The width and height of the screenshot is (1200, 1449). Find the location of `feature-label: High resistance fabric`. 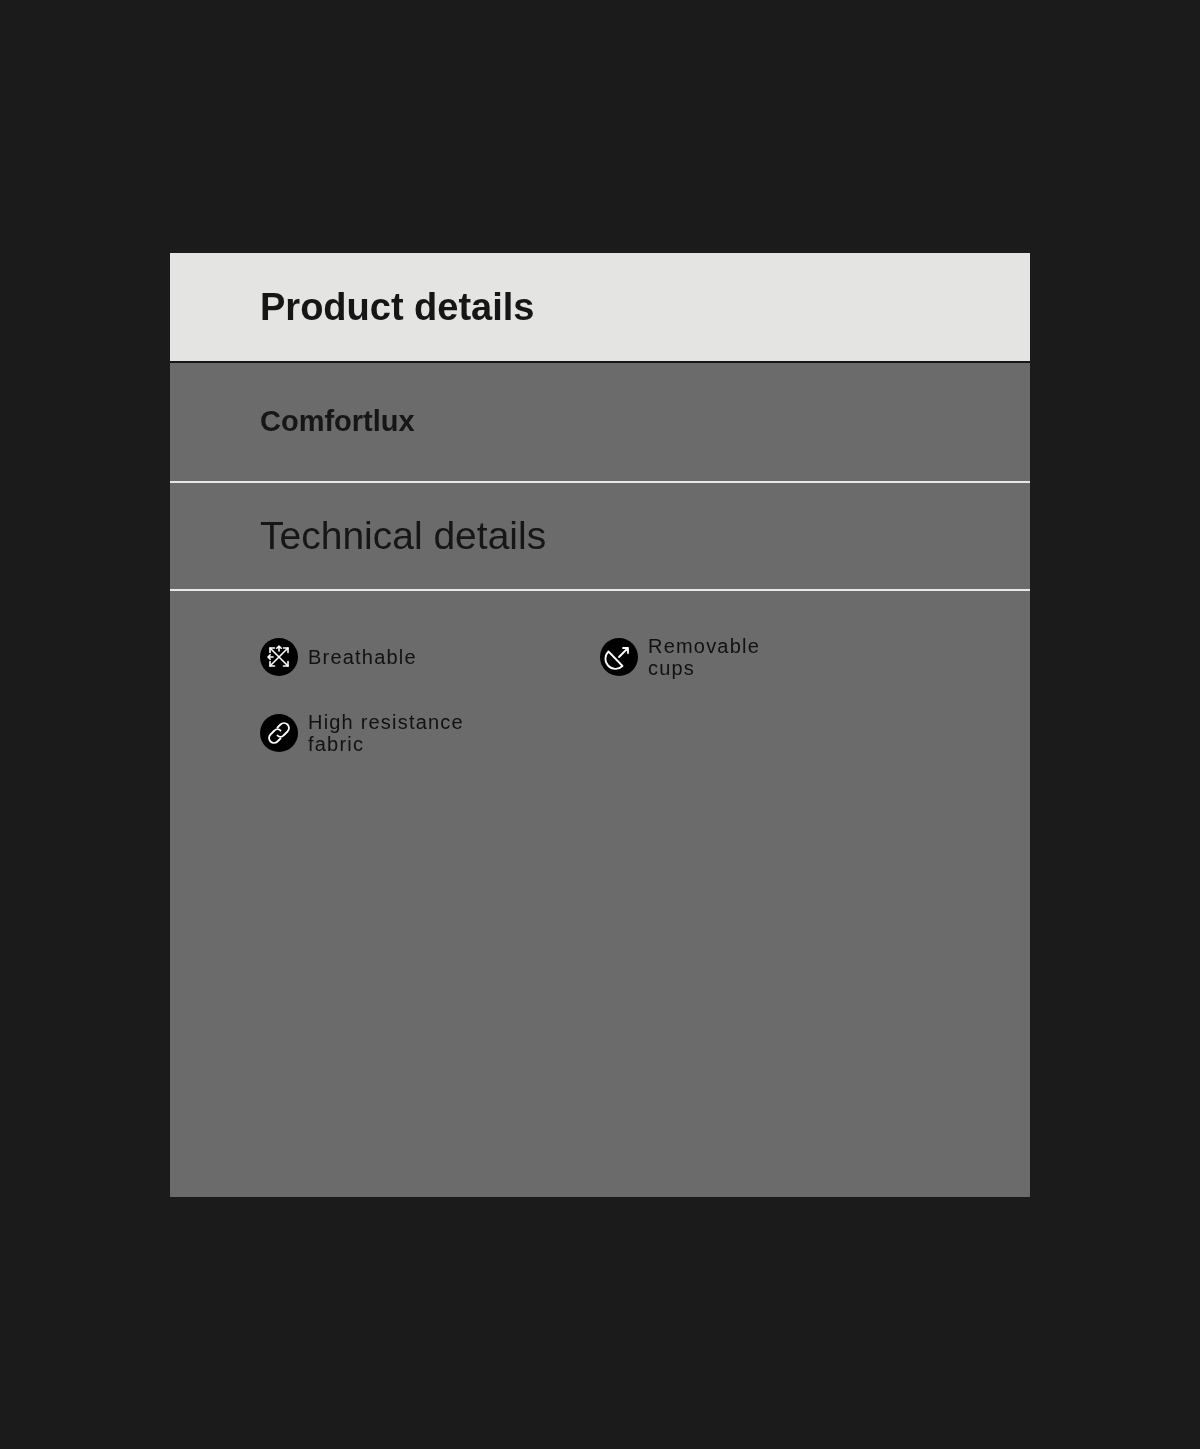

feature-label: High resistance fabric is located at coordinates (386, 732).